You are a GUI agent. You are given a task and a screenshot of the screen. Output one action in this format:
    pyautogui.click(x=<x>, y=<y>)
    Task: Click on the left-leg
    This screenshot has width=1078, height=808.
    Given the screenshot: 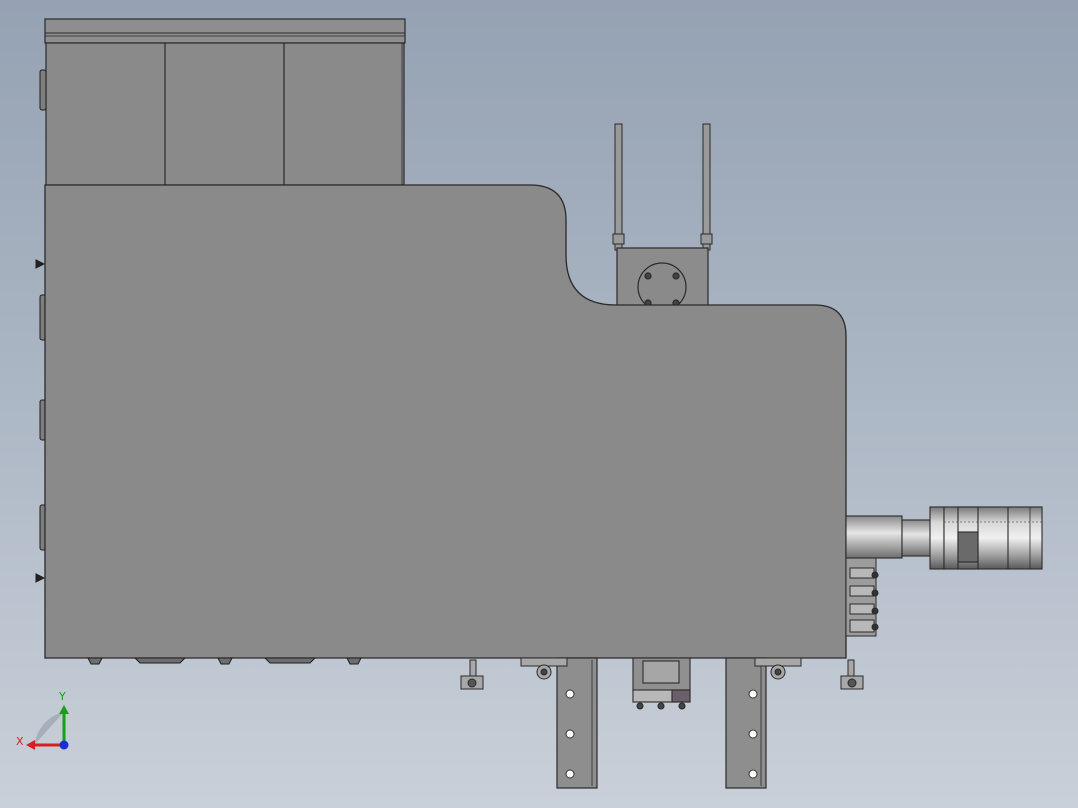 What is the action you would take?
    pyautogui.click(x=577, y=723)
    